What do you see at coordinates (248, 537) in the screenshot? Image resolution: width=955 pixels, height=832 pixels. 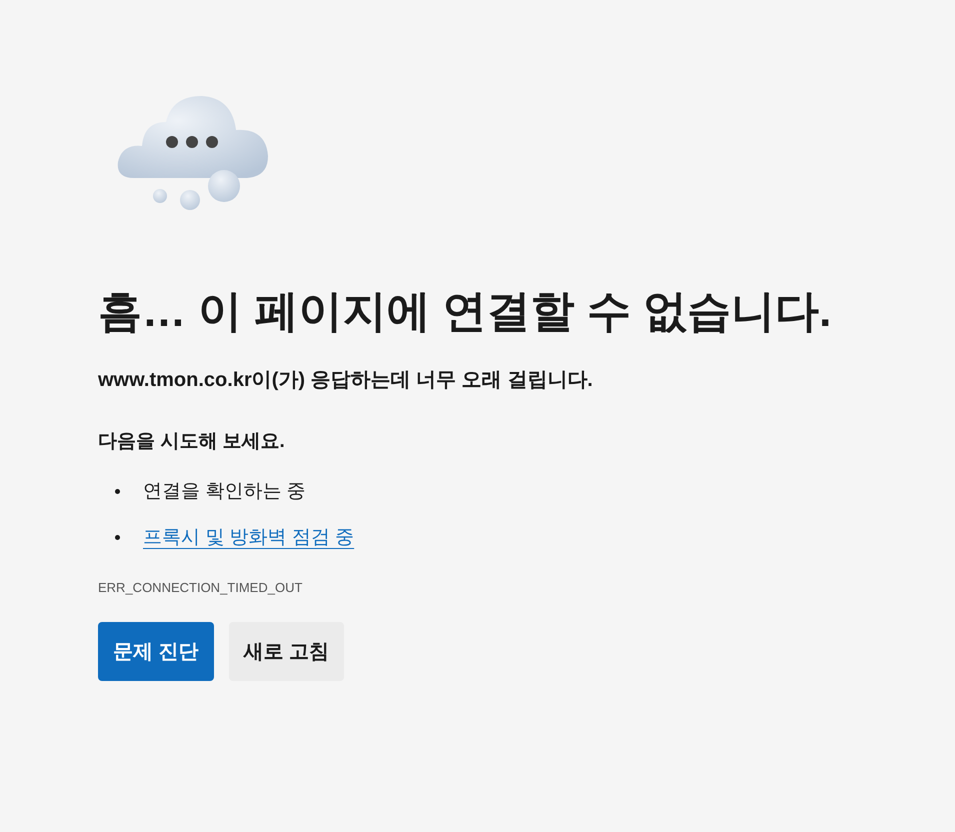 I see `suggestion-link: 프록시 및 방화벽 점검 중` at bounding box center [248, 537].